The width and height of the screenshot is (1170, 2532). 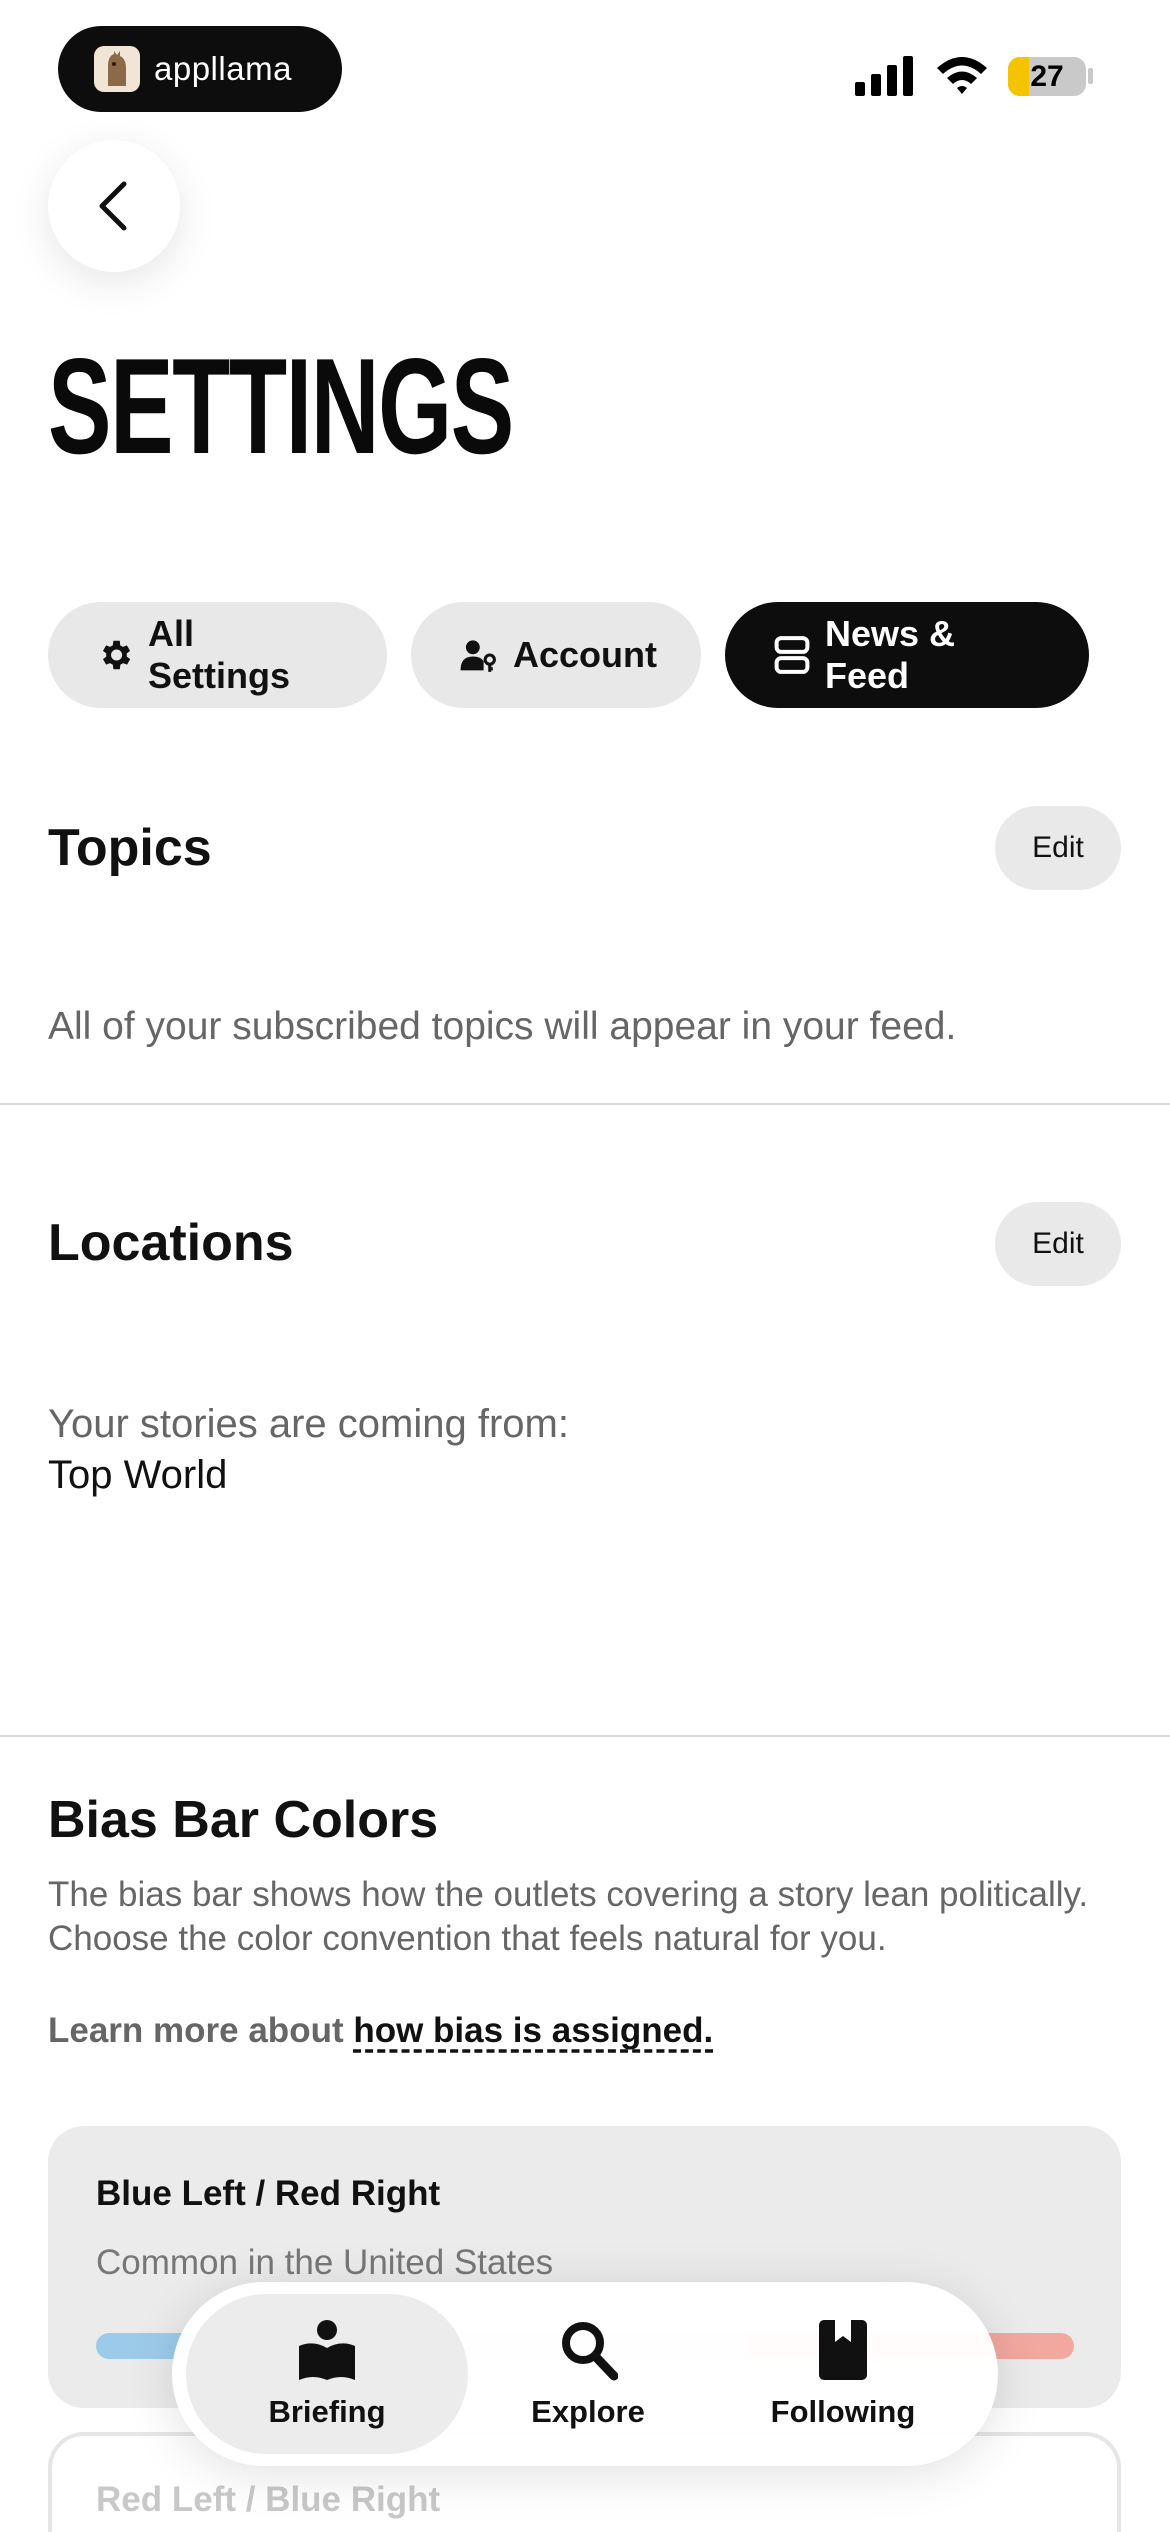 What do you see at coordinates (478, 656) in the screenshot?
I see `user-key-icon` at bounding box center [478, 656].